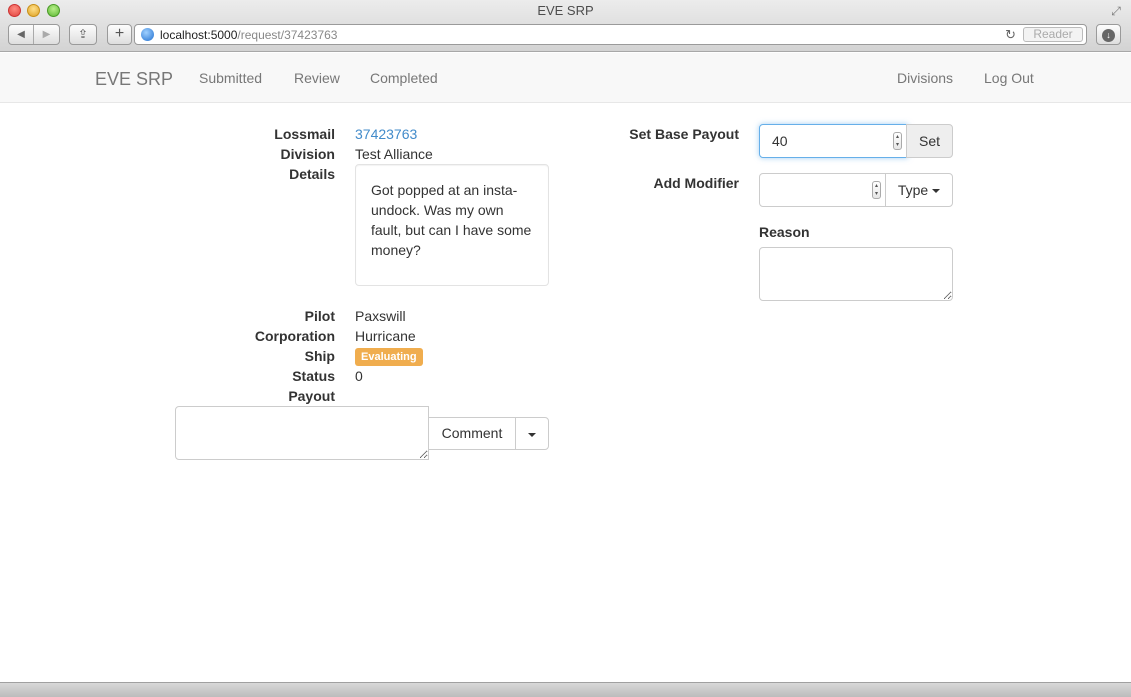 Image resolution: width=1131 pixels, height=697 pixels. What do you see at coordinates (823, 190) in the screenshot?
I see `modifier-input` at bounding box center [823, 190].